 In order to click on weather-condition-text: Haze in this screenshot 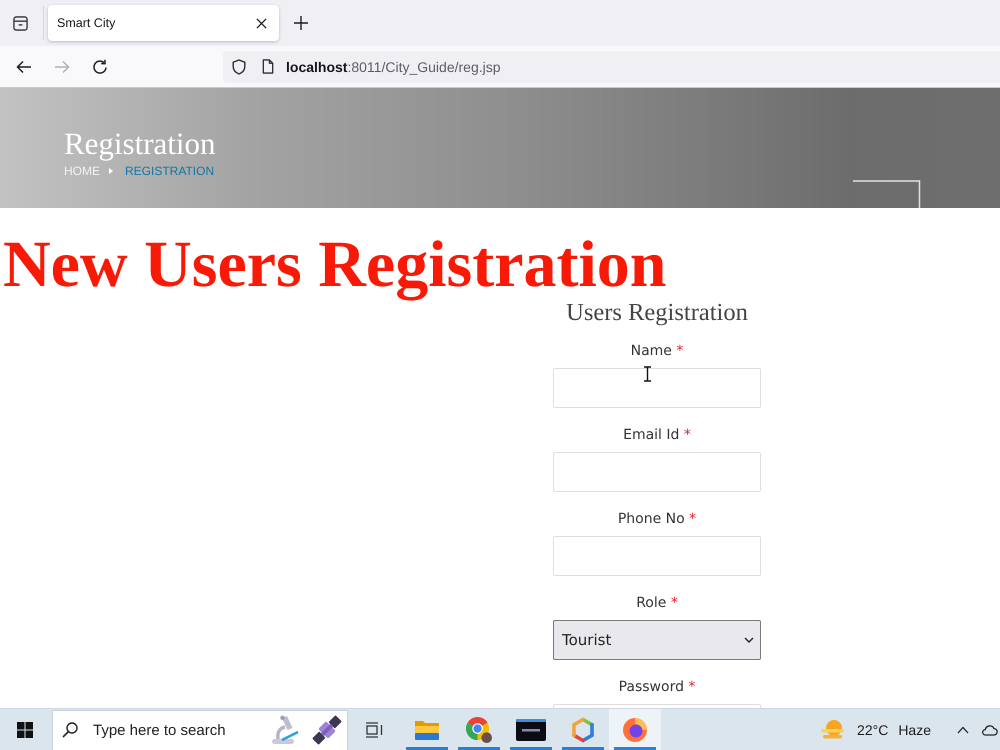, I will do `click(914, 730)`.